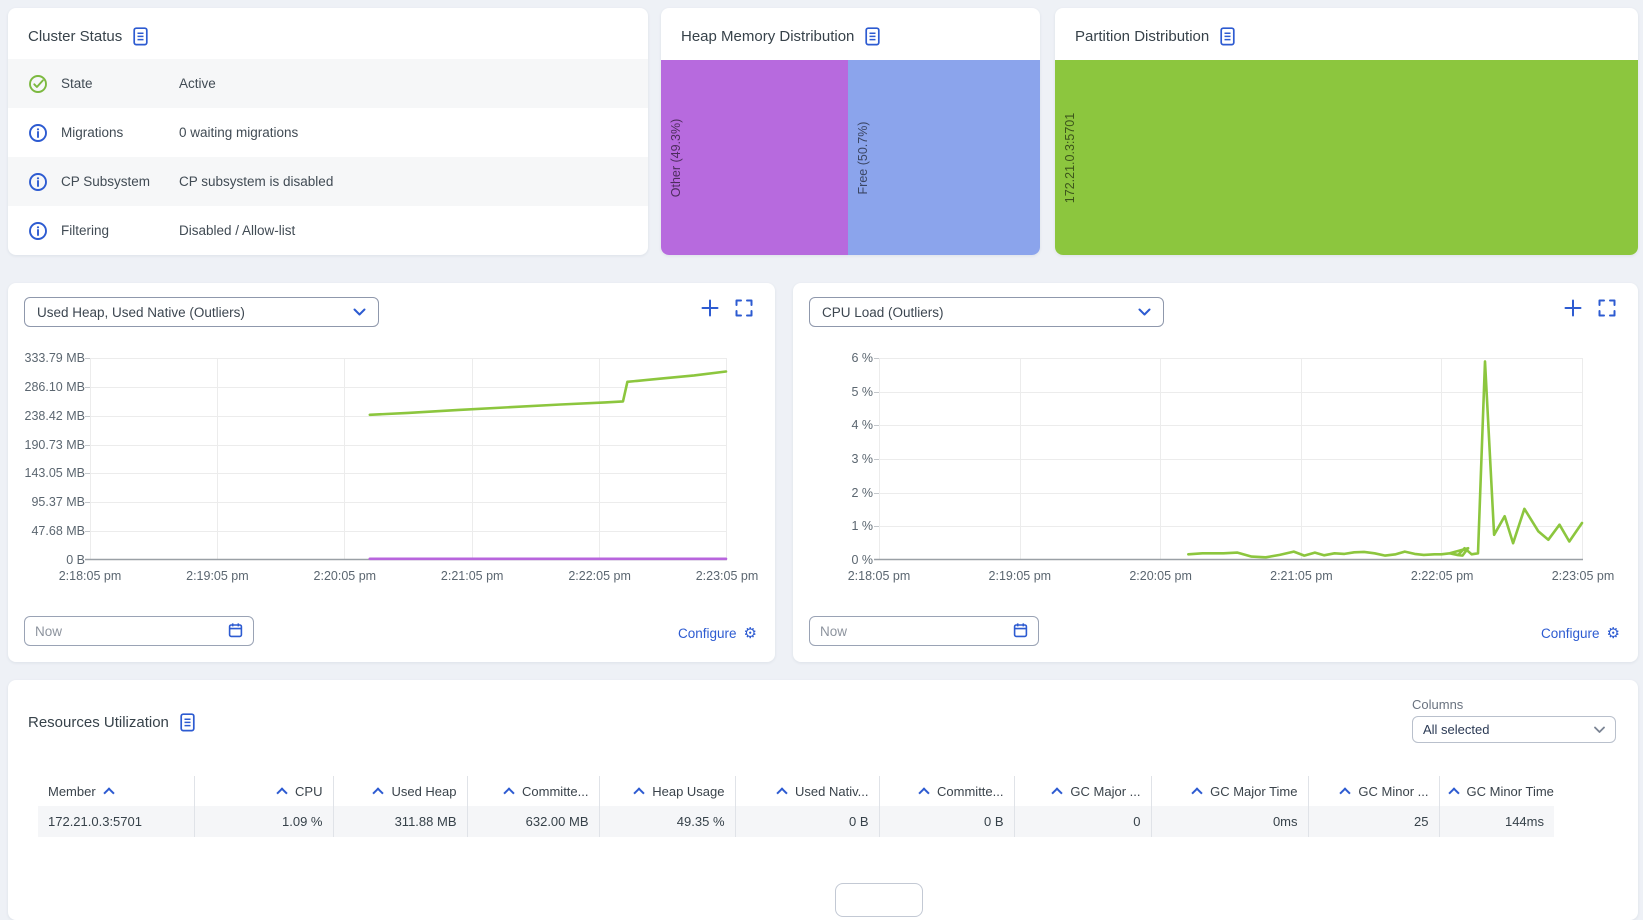 This screenshot has width=1643, height=920. I want to click on columns-select-value: All selected, so click(1456, 729).